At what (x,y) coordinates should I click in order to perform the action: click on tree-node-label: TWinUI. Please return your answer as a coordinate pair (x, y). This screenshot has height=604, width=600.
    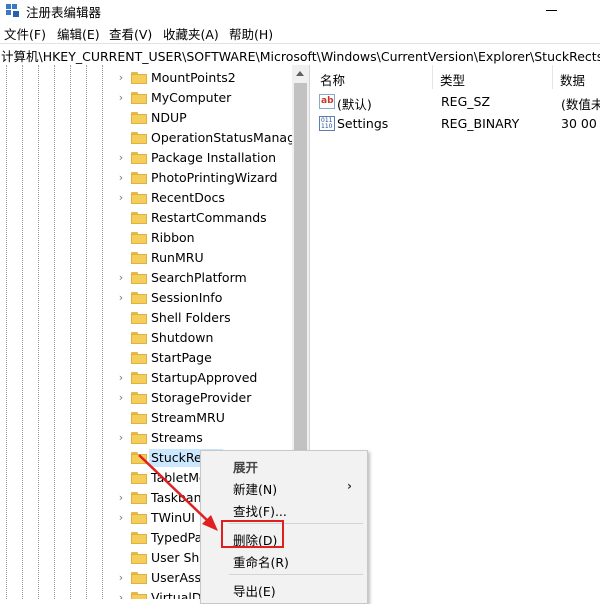
    Looking at the image, I should click on (173, 517).